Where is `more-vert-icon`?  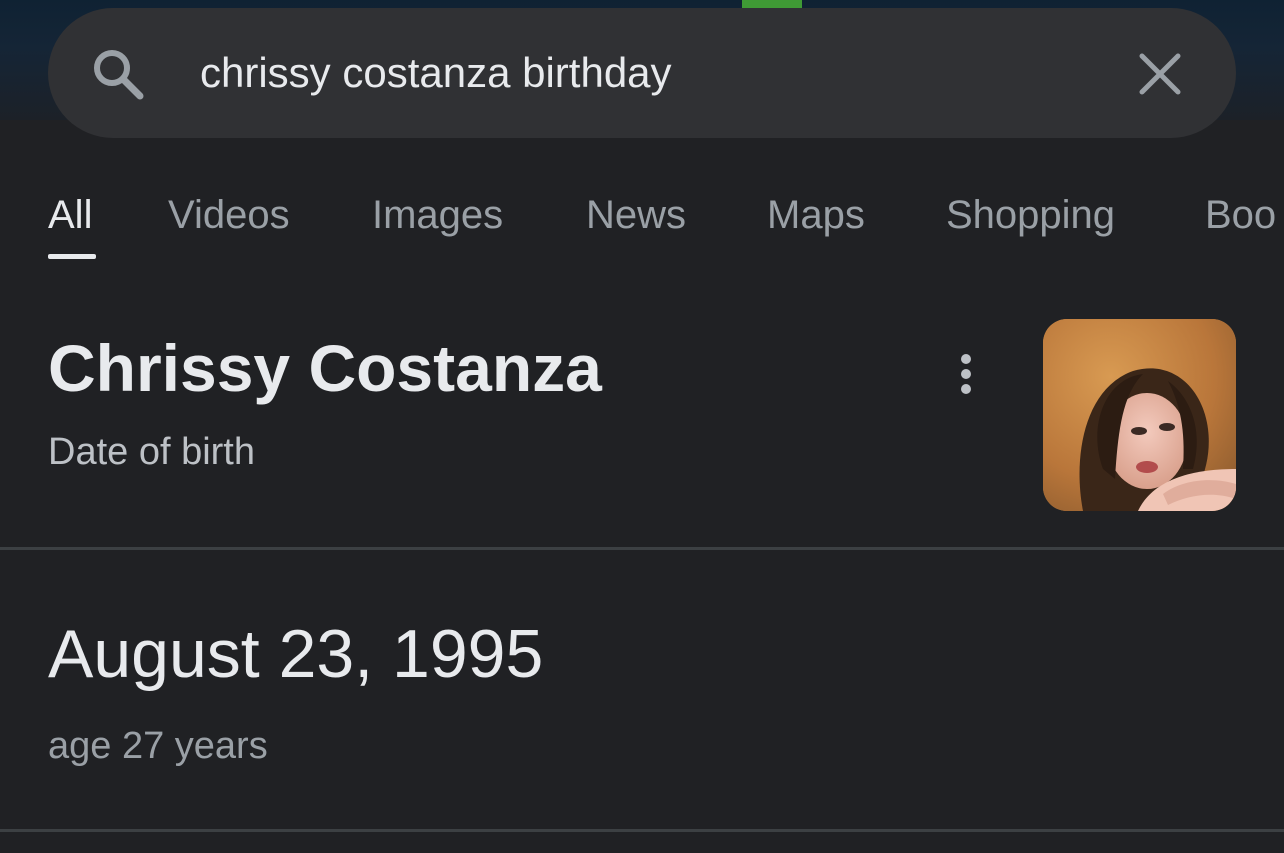 more-vert-icon is located at coordinates (966, 374).